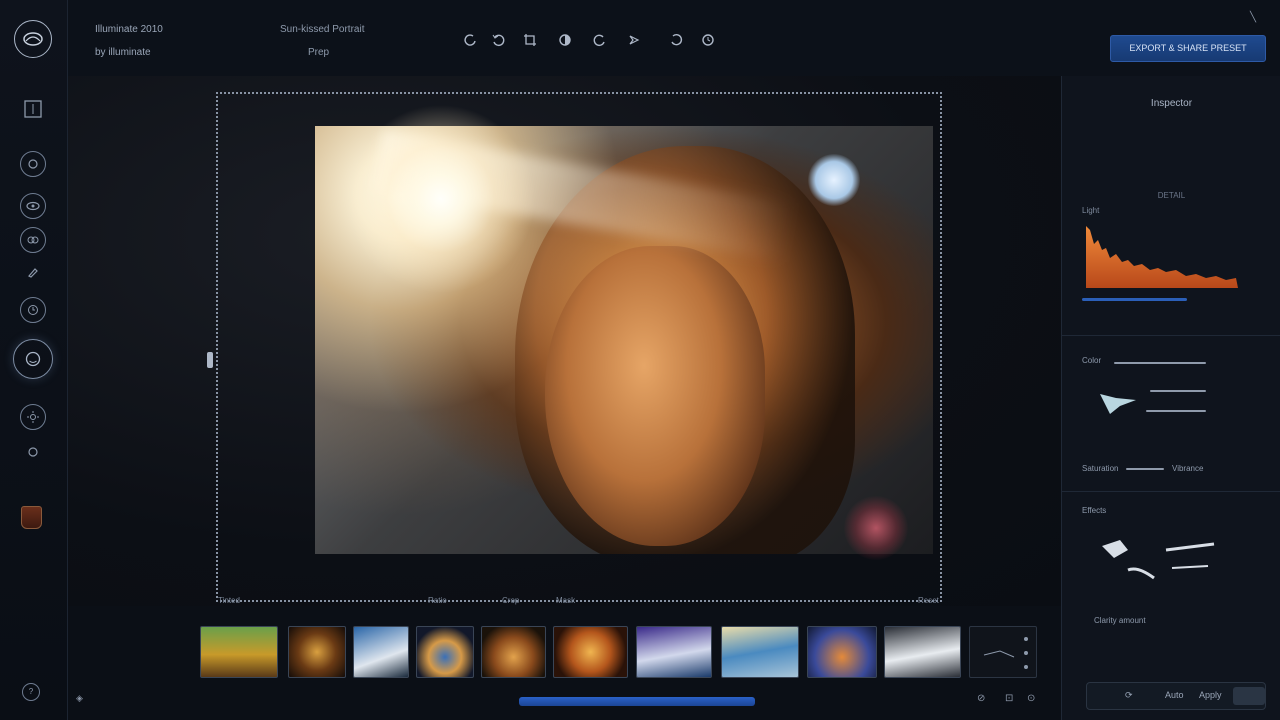 The height and width of the screenshot is (720, 1280). Describe the element at coordinates (1120, 620) in the screenshot. I see `clarity-label: Clarity amount` at that location.